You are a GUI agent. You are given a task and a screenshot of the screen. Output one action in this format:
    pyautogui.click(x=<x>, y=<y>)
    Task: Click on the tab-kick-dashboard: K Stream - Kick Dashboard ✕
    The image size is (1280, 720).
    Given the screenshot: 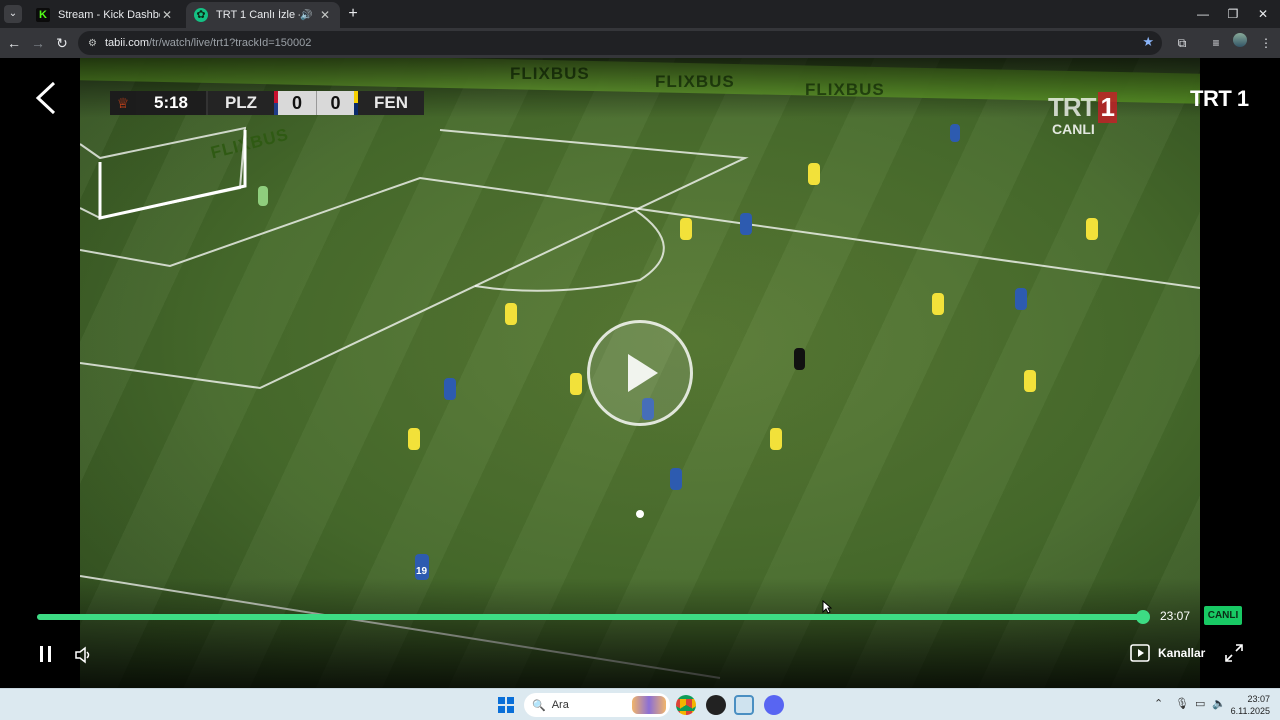 What is the action you would take?
    pyautogui.click(x=105, y=15)
    